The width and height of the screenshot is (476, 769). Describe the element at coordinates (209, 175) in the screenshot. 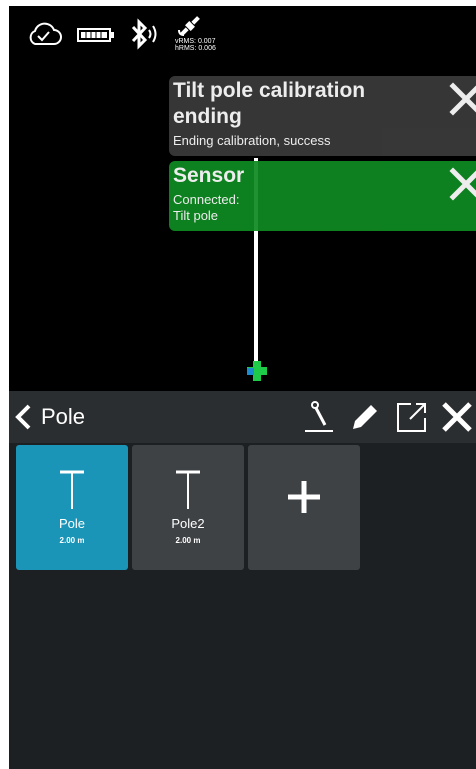

I see `notification-title: Sensor` at that location.